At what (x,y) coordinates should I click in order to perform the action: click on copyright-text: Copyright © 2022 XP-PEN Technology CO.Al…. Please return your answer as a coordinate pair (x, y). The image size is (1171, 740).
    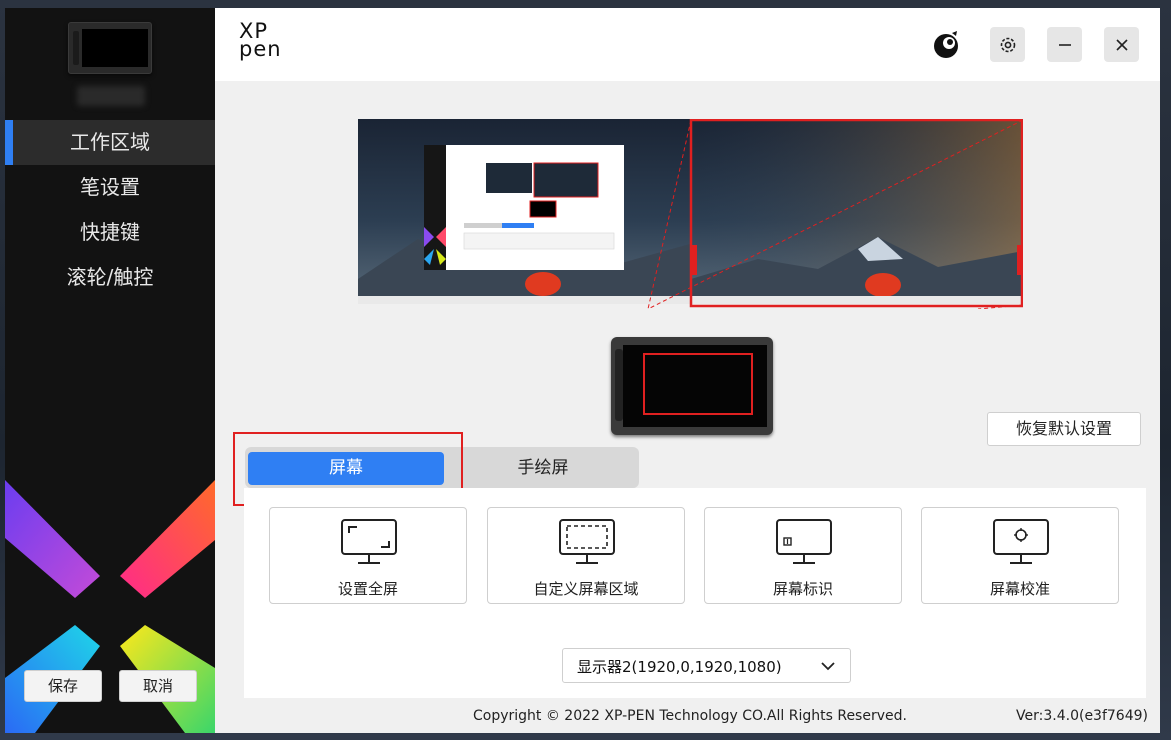
    Looking at the image, I should click on (690, 716).